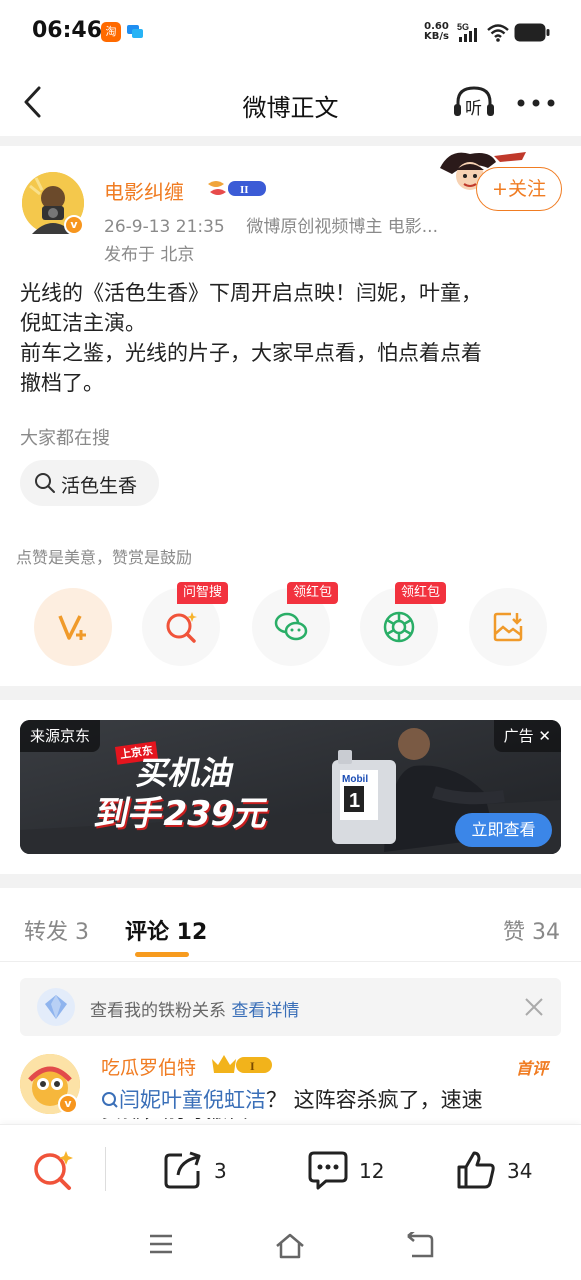 Image resolution: width=581 pixels, height=1280 pixels. I want to click on svg-text: I, so click(252, 1066).